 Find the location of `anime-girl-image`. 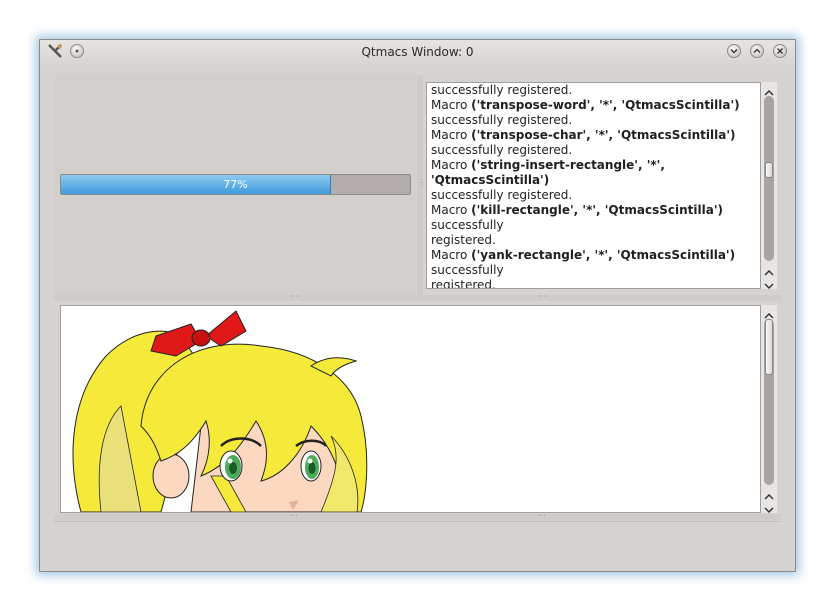

anime-girl-image is located at coordinates (220, 411).